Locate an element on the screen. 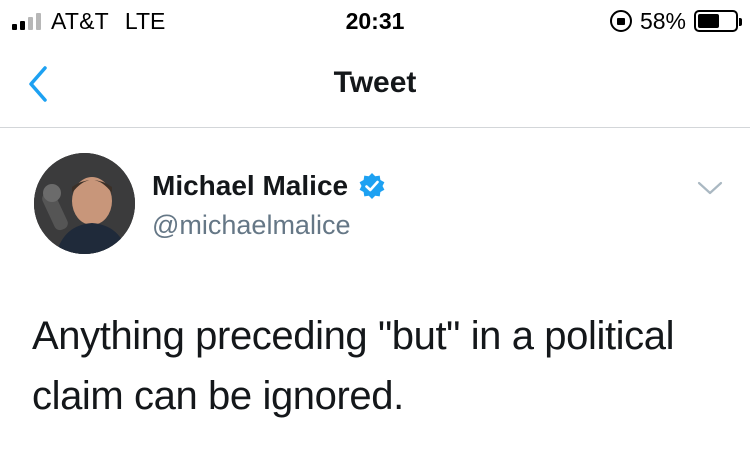 This screenshot has height=452, width=750. battery-level-fill is located at coordinates (708, 21).